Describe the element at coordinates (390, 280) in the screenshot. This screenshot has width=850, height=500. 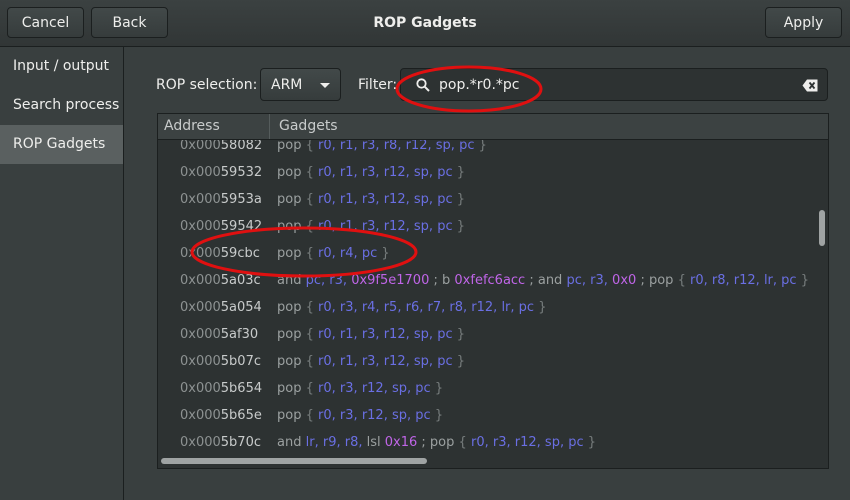
I see `gadget-token-imm: 0x9f5e1700` at that location.